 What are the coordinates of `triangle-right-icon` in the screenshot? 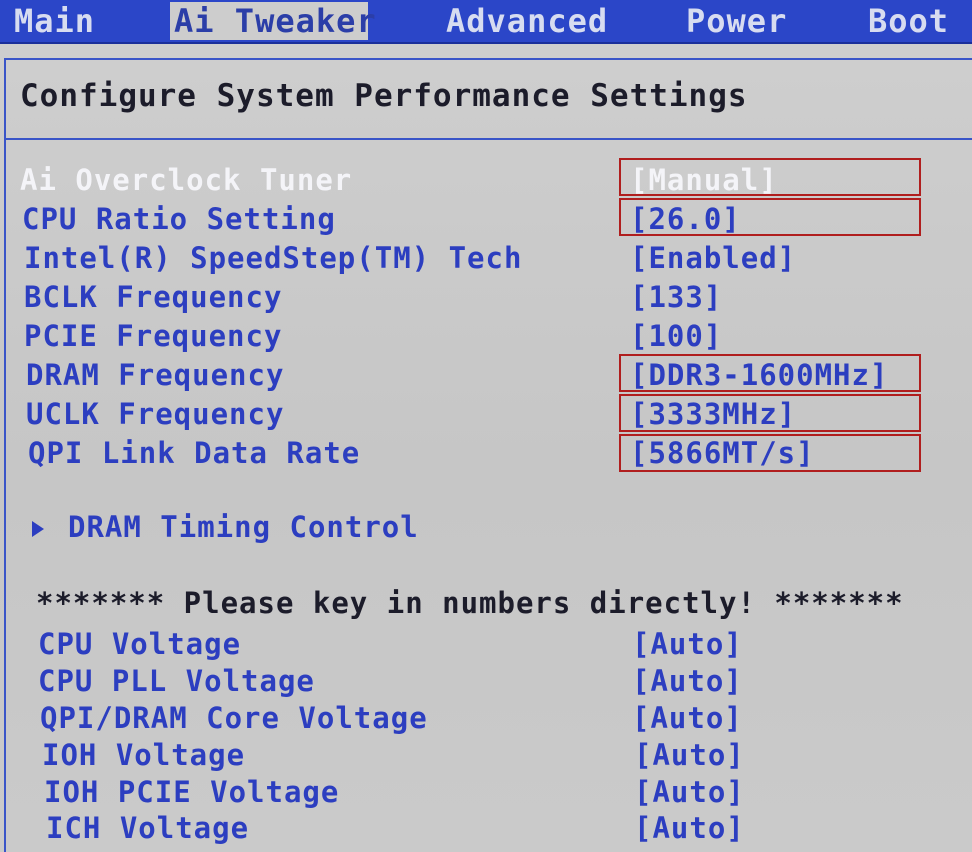 It's located at (38, 529).